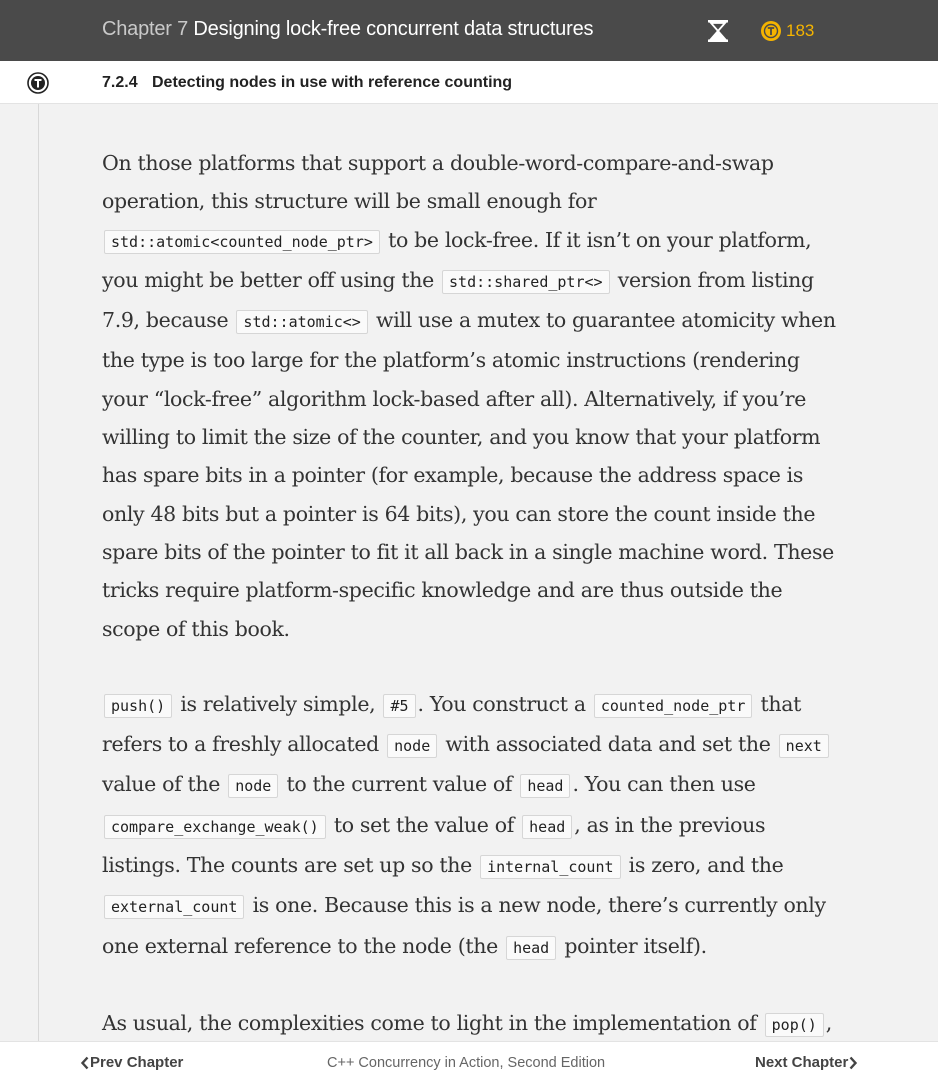 The image size is (938, 1080). What do you see at coordinates (853, 1062) in the screenshot?
I see `chevron-right-icon` at bounding box center [853, 1062].